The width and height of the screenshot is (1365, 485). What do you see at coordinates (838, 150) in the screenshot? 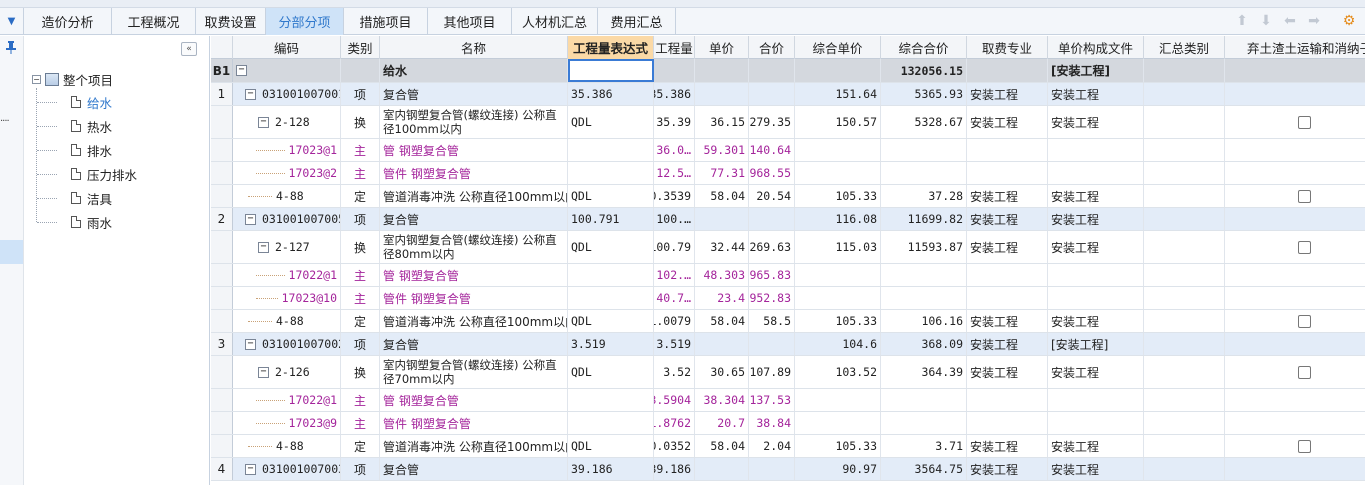
I see `cell-uprice` at bounding box center [838, 150].